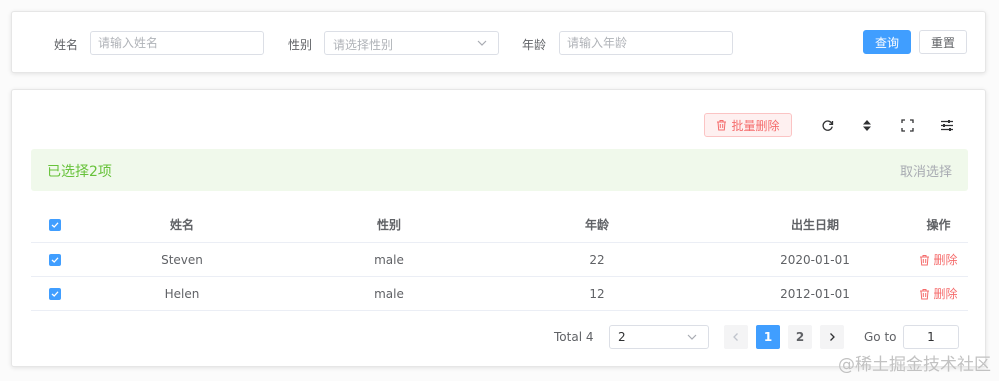 This screenshot has width=999, height=381. Describe the element at coordinates (947, 125) in the screenshot. I see `column-settings-icon` at that location.